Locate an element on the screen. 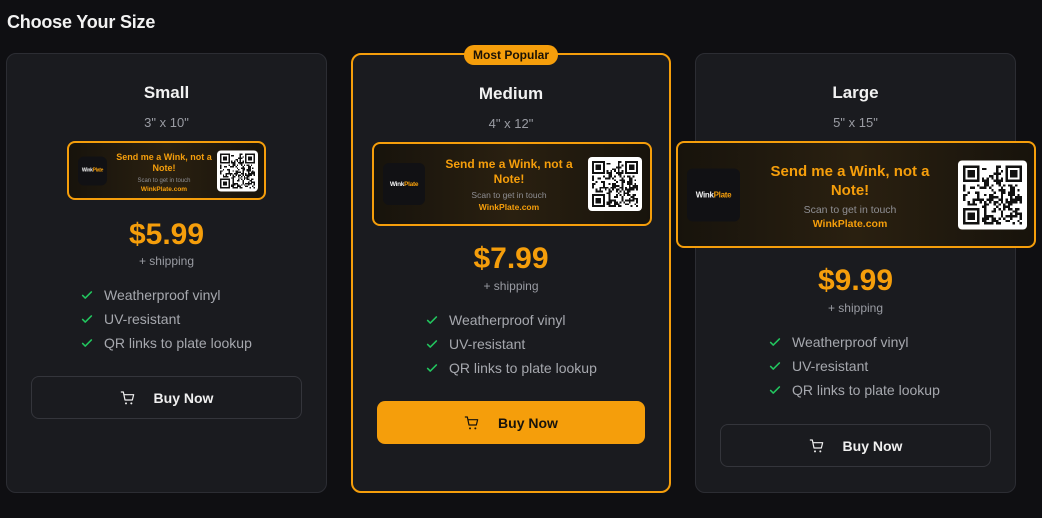 The width and height of the screenshot is (1042, 518). most-popular-badge: Most Popular is located at coordinates (511, 55).